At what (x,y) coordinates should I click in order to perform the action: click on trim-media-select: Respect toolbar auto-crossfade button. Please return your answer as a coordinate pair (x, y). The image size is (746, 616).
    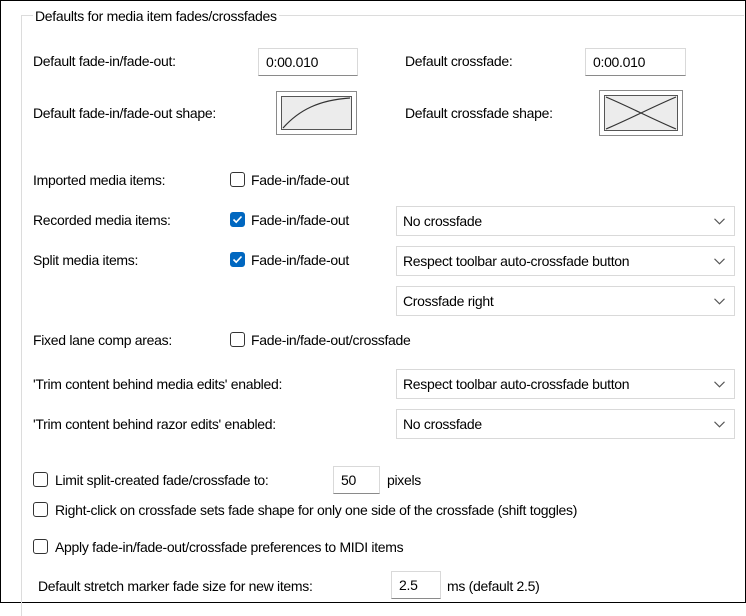
    Looking at the image, I should click on (565, 384).